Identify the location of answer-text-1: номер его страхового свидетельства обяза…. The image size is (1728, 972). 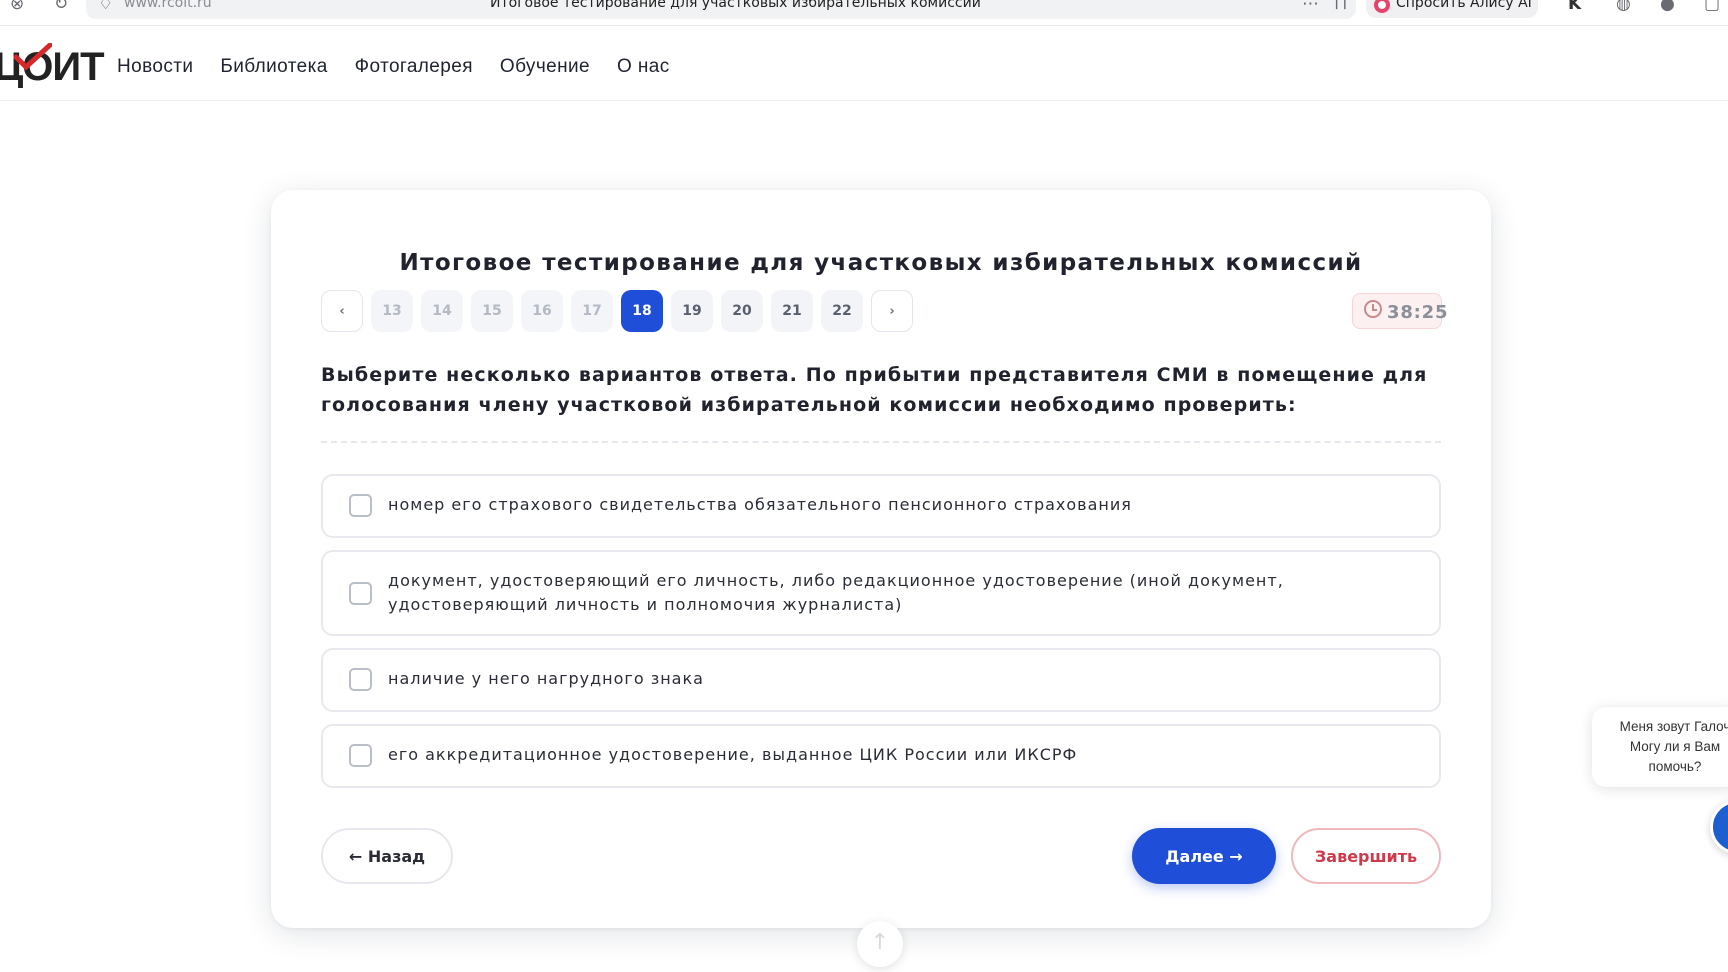
(760, 504).